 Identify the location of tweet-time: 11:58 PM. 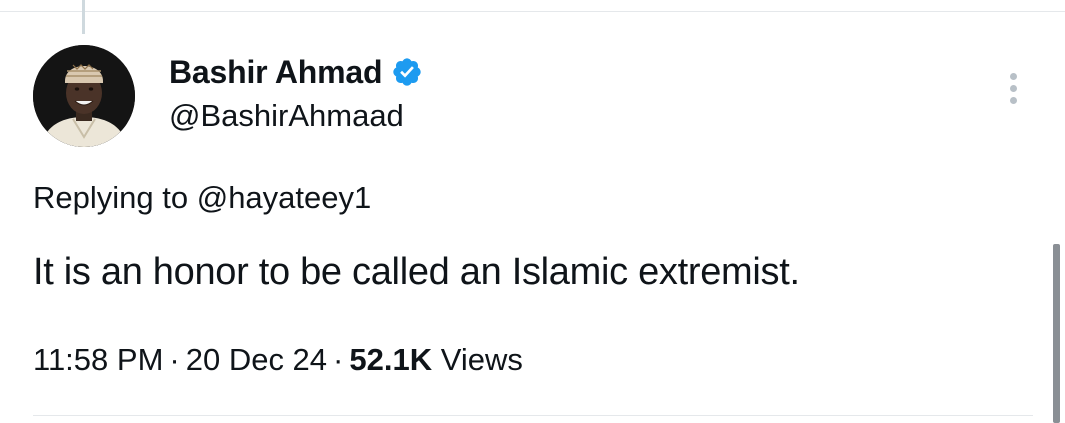
(98, 359).